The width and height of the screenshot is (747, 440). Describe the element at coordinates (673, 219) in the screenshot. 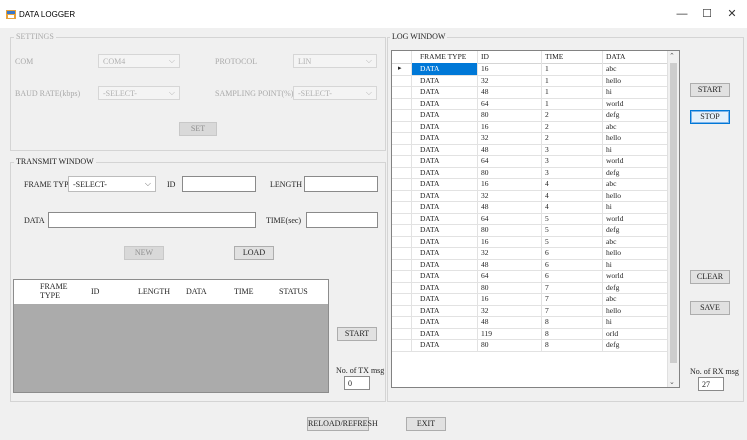

I see `log-scrollbar: ⌃ ⌄` at that location.